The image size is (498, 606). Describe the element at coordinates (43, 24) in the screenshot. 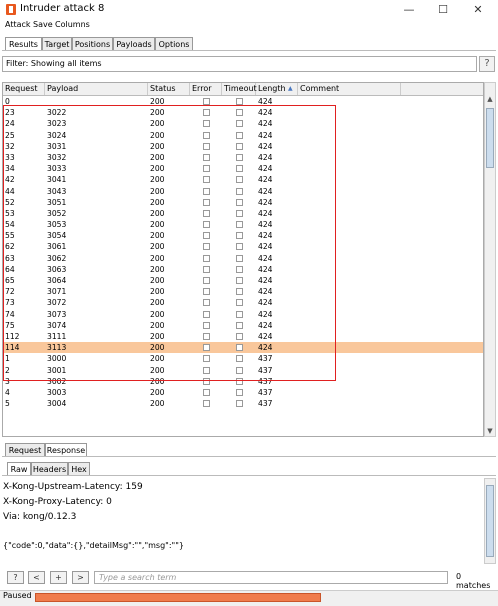

I see `menu-save: Save` at that location.